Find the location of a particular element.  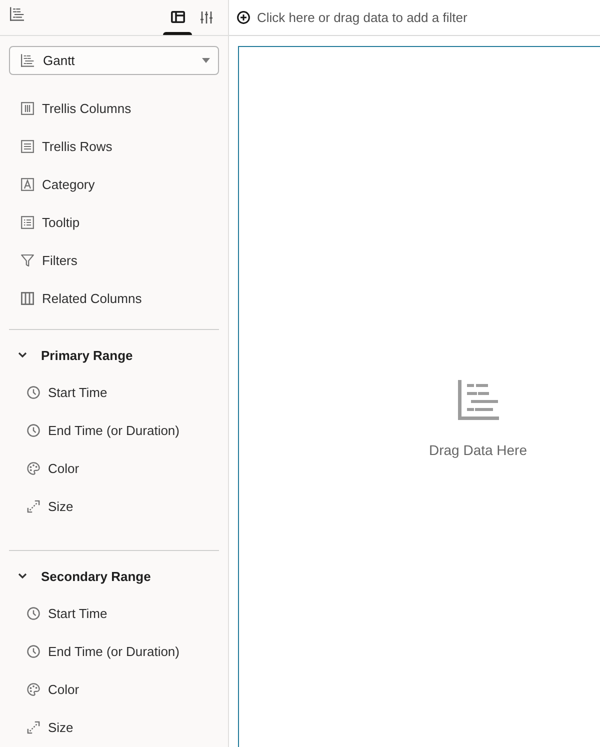

drop-target-label: Trellis Rows is located at coordinates (77, 146).